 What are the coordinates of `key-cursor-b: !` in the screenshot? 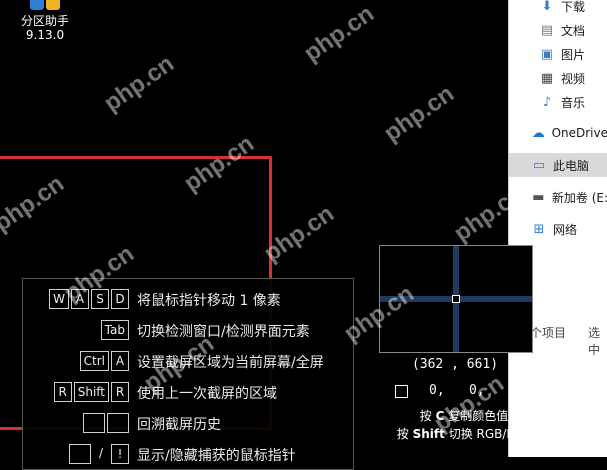 It's located at (120, 454).